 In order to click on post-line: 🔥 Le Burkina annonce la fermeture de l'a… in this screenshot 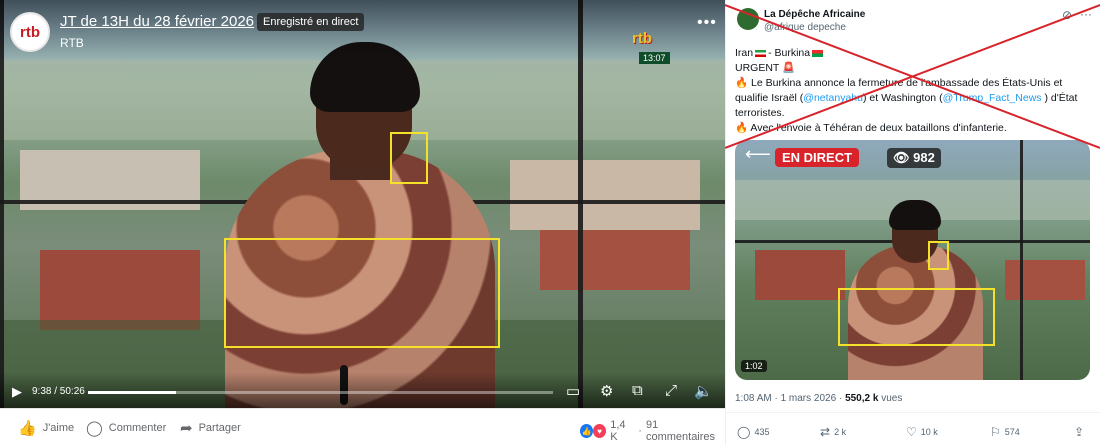, I will do `click(910, 83)`.